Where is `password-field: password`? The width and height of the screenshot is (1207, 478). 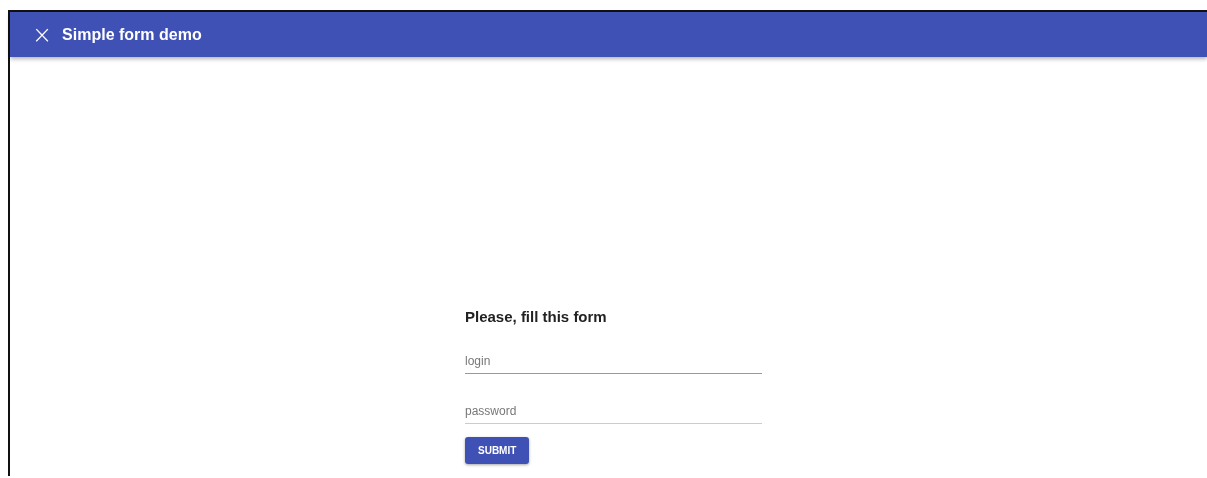 password-field: password is located at coordinates (613, 411).